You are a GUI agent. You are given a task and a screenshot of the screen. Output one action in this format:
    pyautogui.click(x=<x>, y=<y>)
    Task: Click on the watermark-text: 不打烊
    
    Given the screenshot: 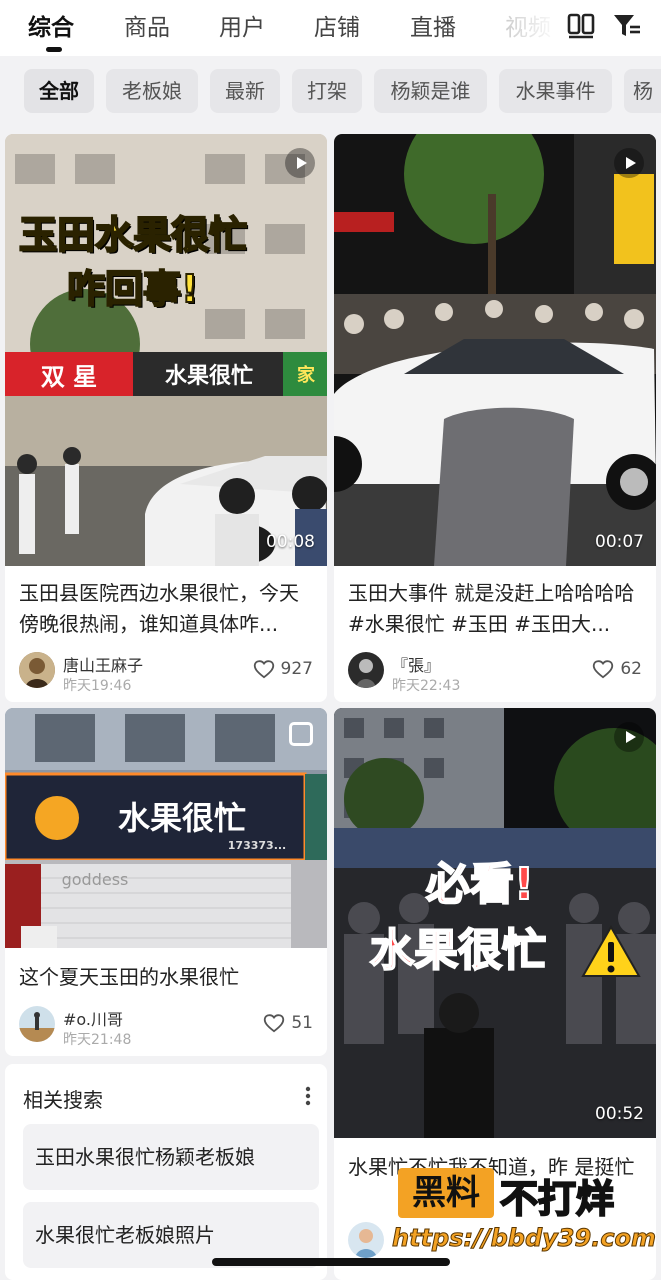 What is the action you would take?
    pyautogui.click(x=557, y=1199)
    